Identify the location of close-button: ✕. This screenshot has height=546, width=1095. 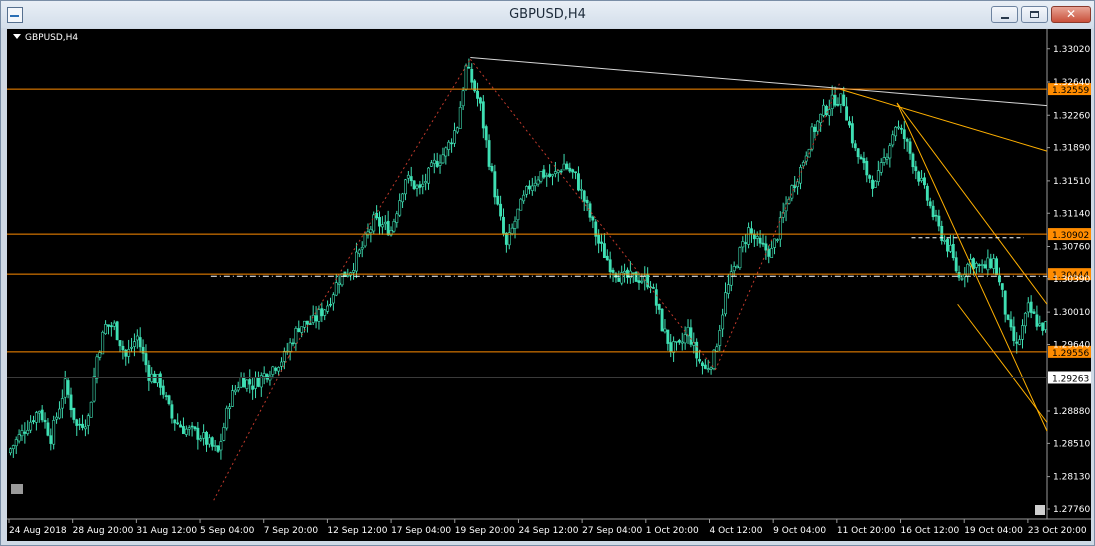
(1071, 14).